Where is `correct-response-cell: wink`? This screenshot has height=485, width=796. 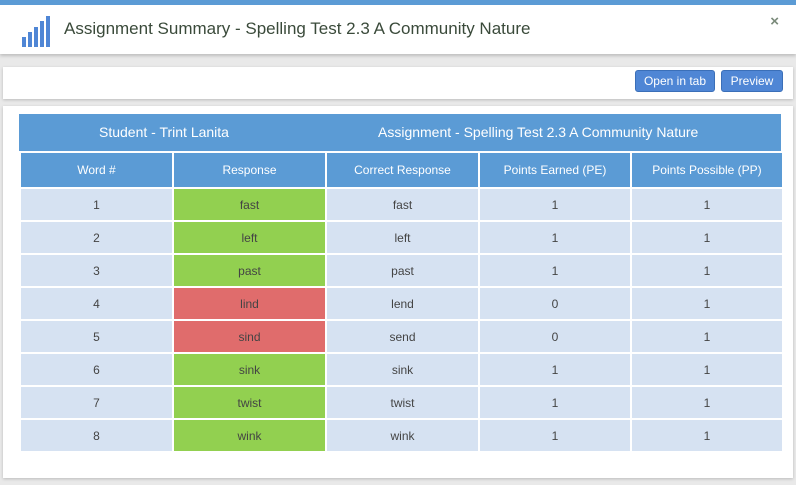
correct-response-cell: wink is located at coordinates (402, 435).